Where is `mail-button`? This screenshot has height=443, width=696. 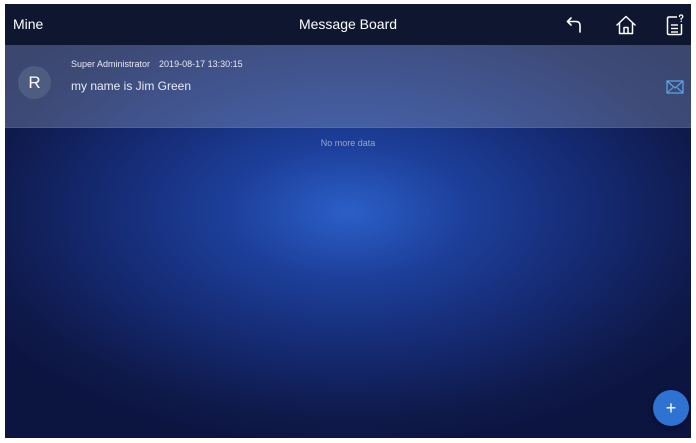 mail-button is located at coordinates (675, 87).